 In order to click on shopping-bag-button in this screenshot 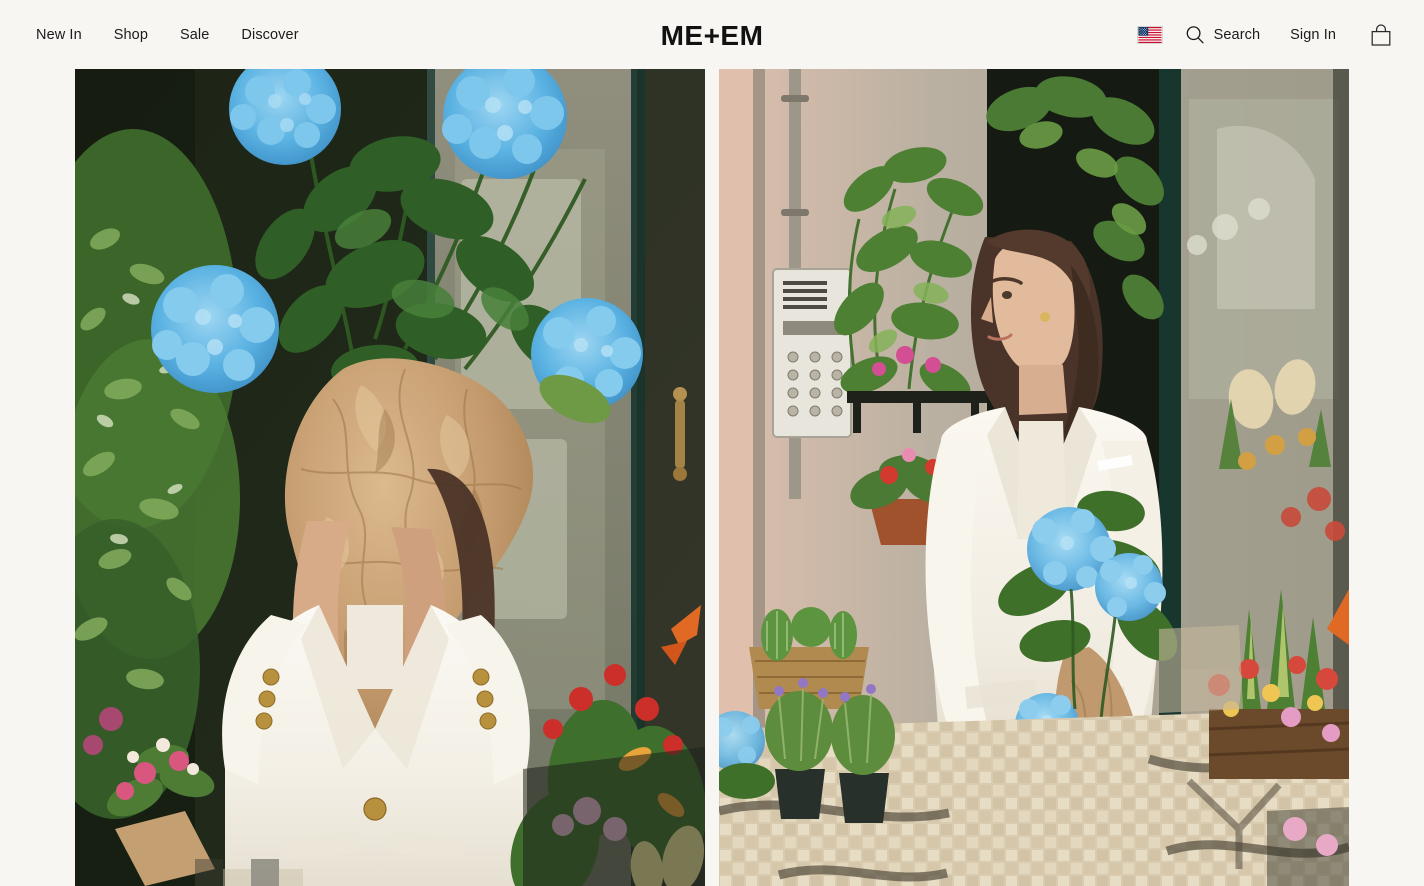, I will do `click(1381, 35)`.